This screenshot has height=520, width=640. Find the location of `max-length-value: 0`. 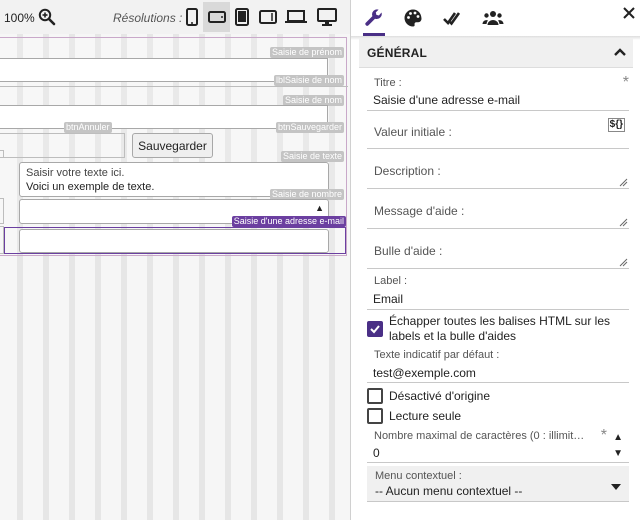

max-length-value: 0 is located at coordinates (376, 453).